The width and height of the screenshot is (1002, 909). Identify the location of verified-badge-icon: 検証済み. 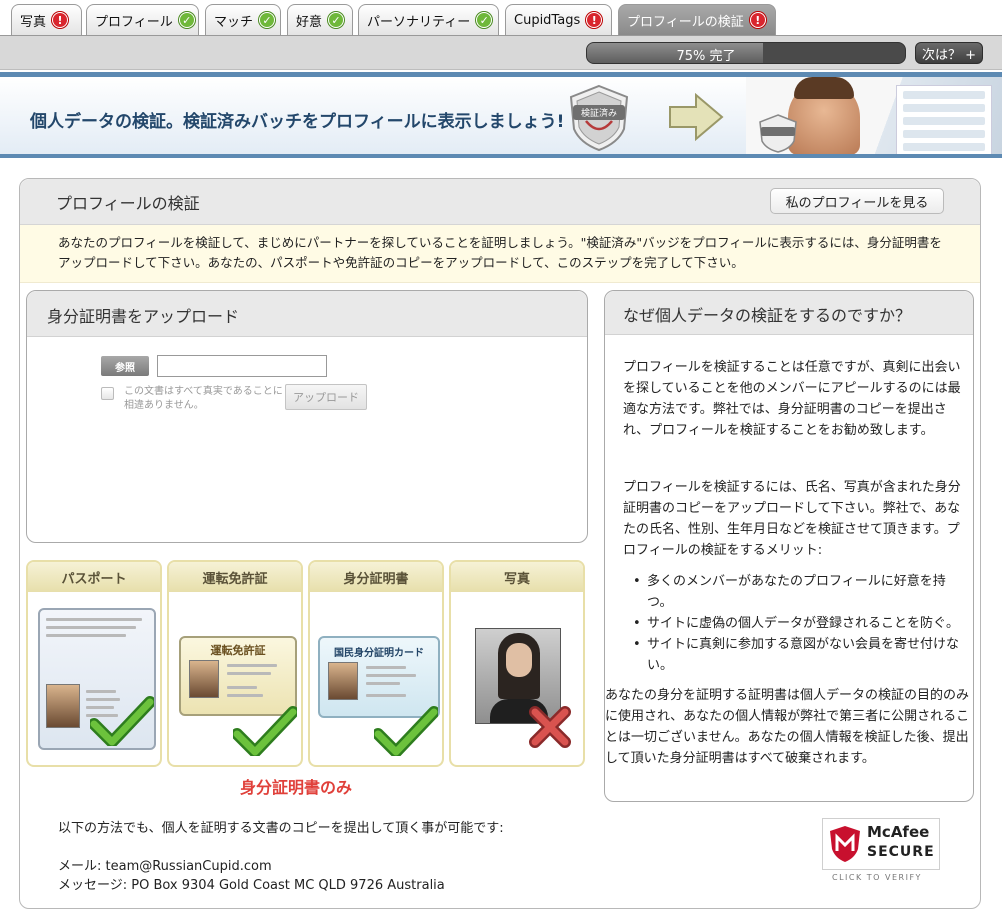
(599, 118).